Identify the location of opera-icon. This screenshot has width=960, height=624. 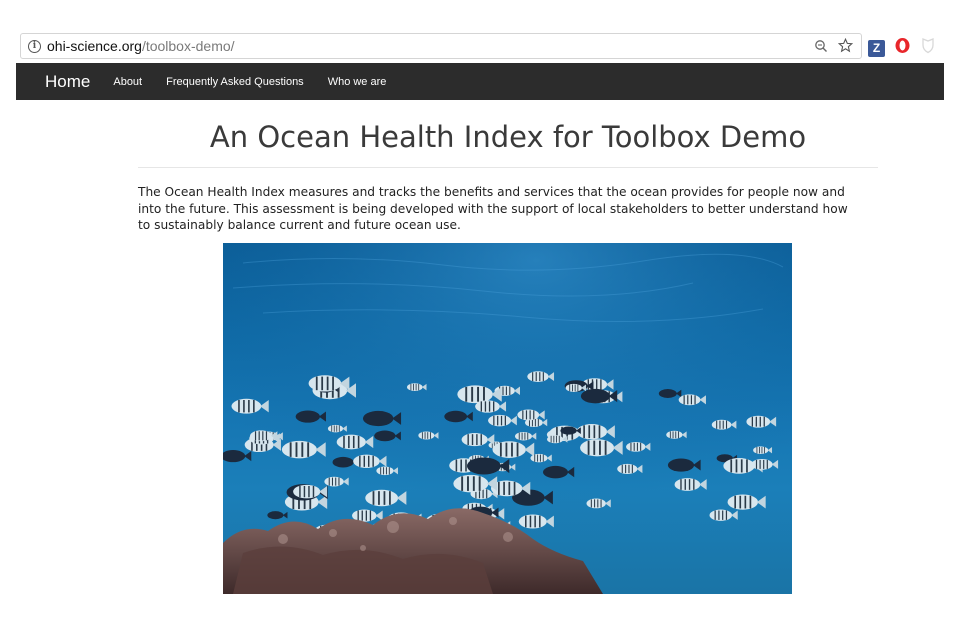
(902, 48).